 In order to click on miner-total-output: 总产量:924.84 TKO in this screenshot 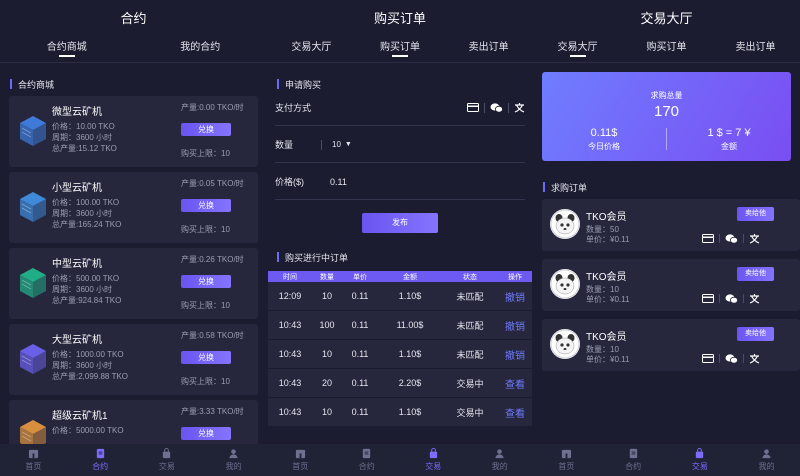, I will do `click(87, 300)`.